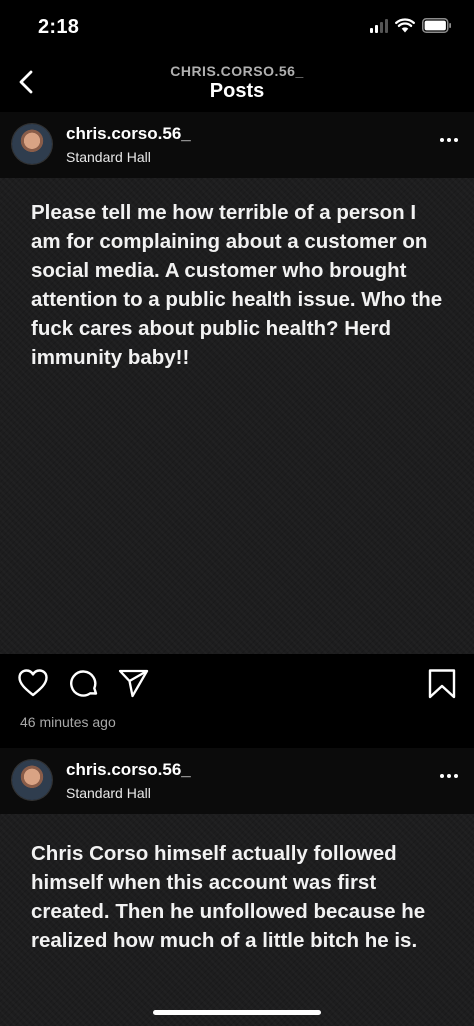 Image resolution: width=474 pixels, height=1026 pixels. What do you see at coordinates (237, 91) in the screenshot?
I see `page-title: Posts` at bounding box center [237, 91].